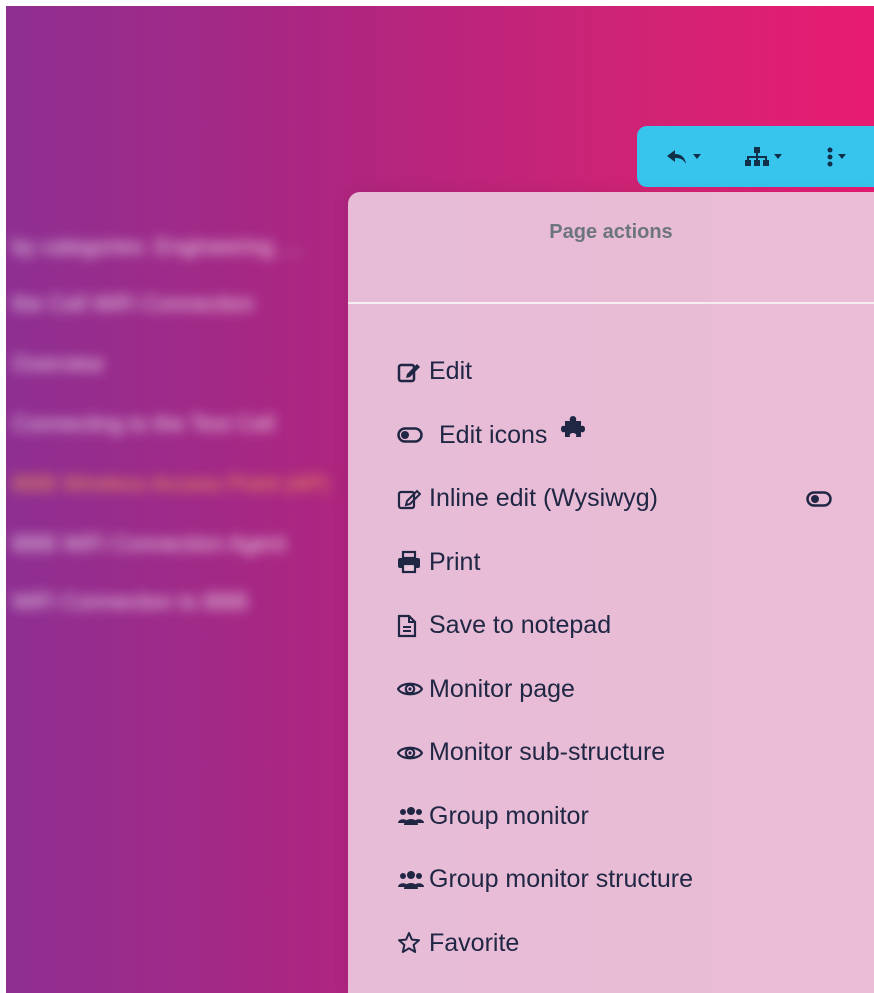 The height and width of the screenshot is (993, 874). I want to click on blurred-text-line: Overview, so click(58, 363).